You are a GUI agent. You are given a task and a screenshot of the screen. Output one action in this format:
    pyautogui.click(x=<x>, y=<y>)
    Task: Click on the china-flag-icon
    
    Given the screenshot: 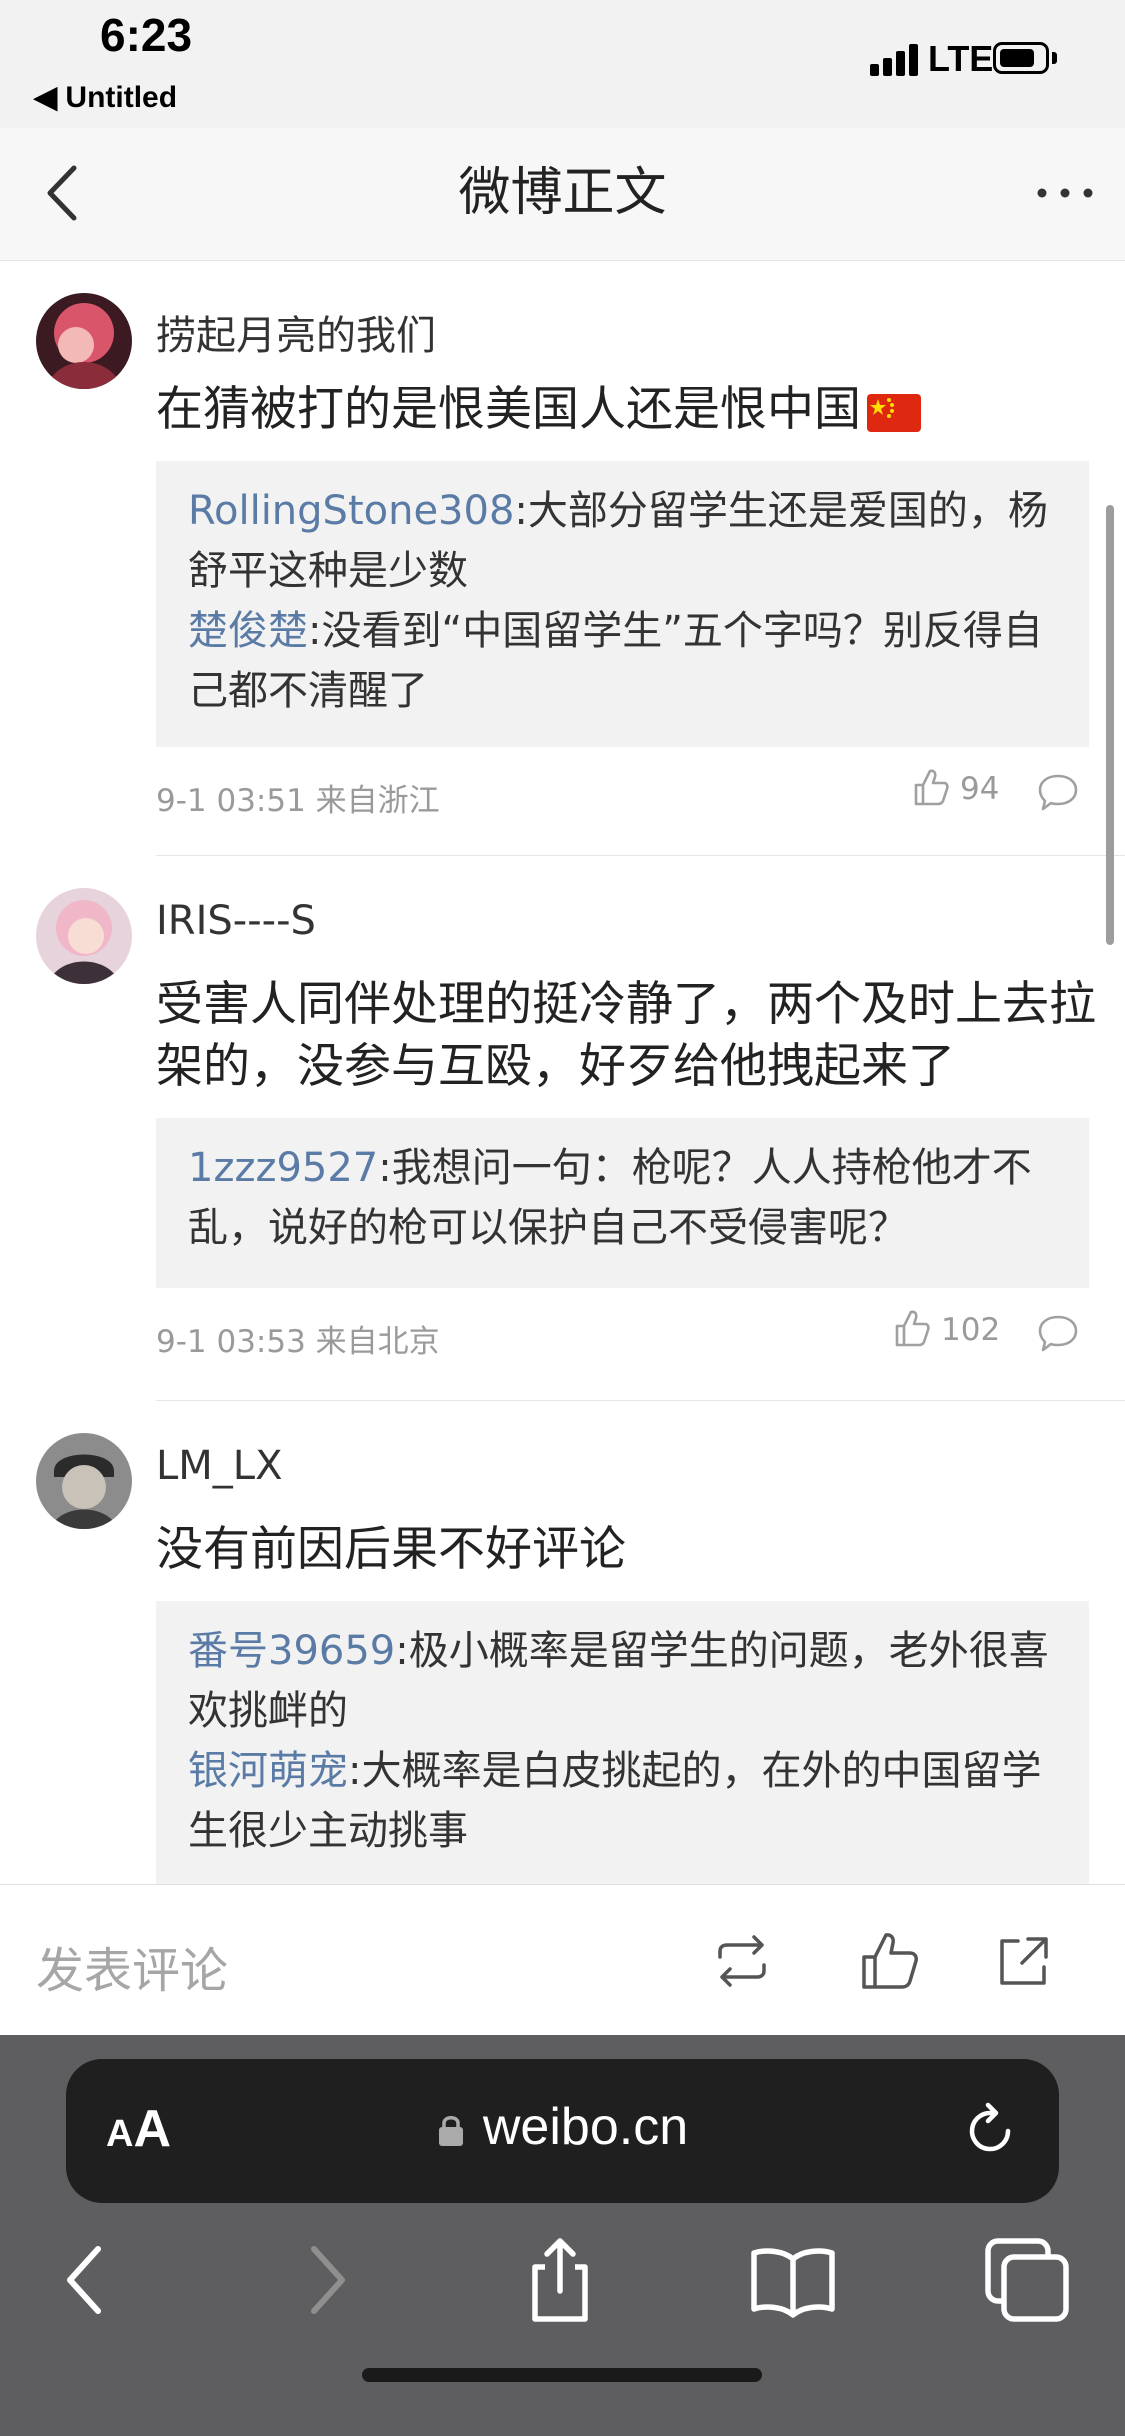 What is the action you would take?
    pyautogui.click(x=894, y=412)
    